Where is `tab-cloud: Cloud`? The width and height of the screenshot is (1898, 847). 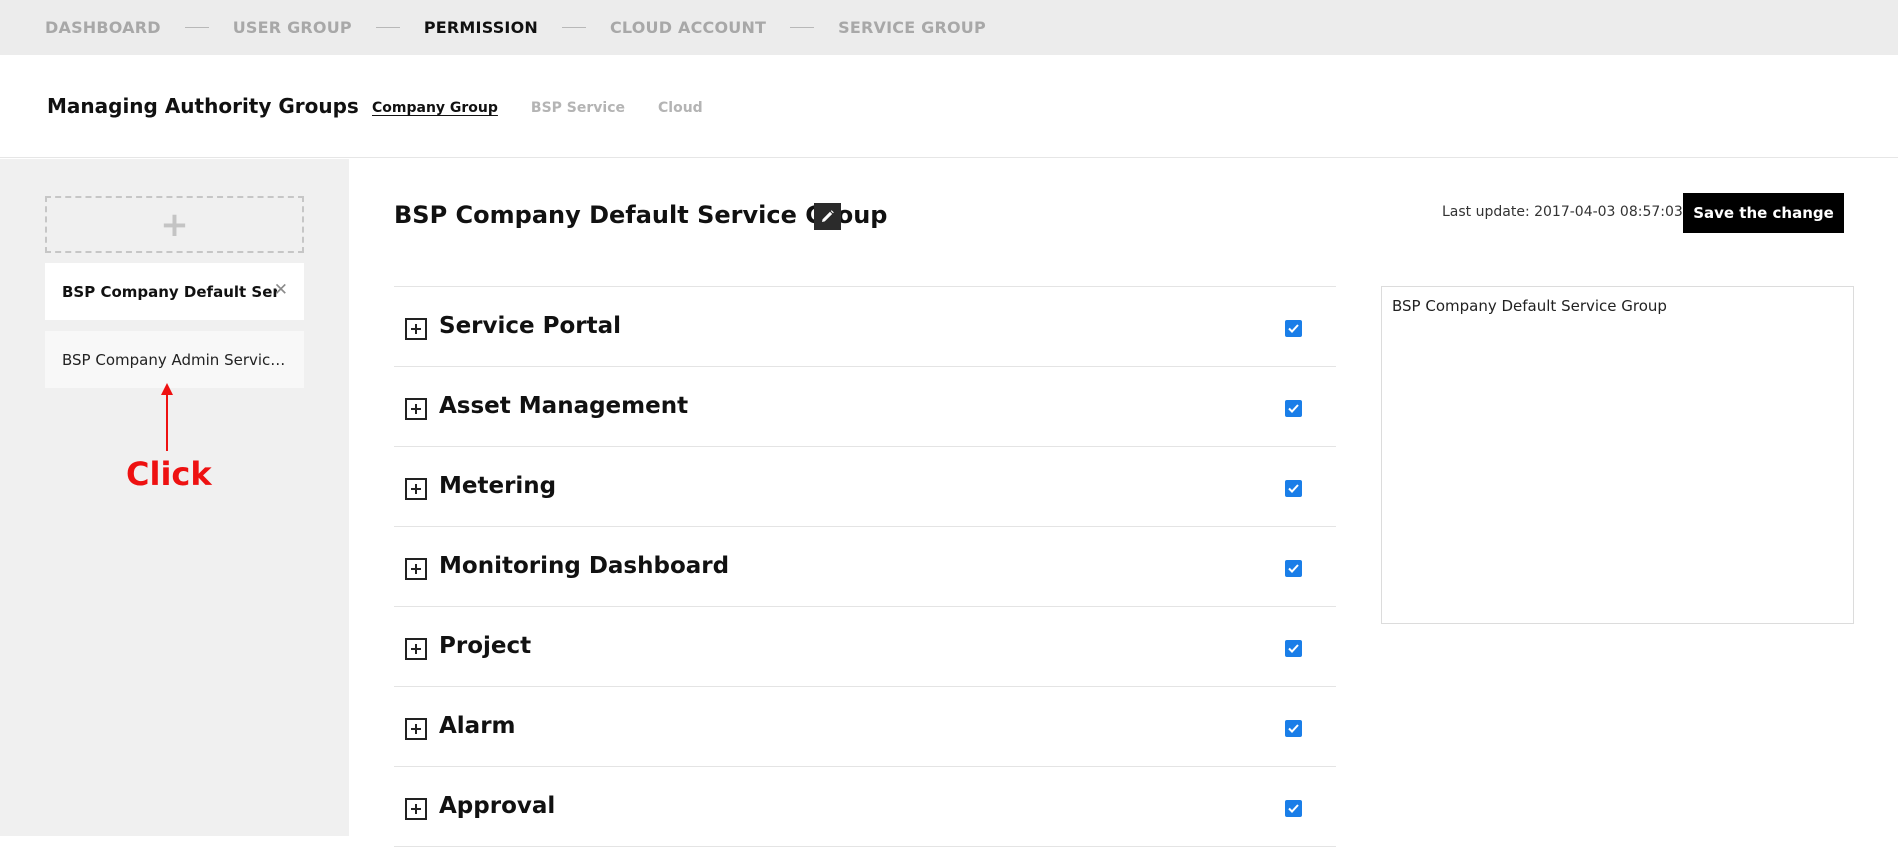
tab-cloud: Cloud is located at coordinates (680, 108).